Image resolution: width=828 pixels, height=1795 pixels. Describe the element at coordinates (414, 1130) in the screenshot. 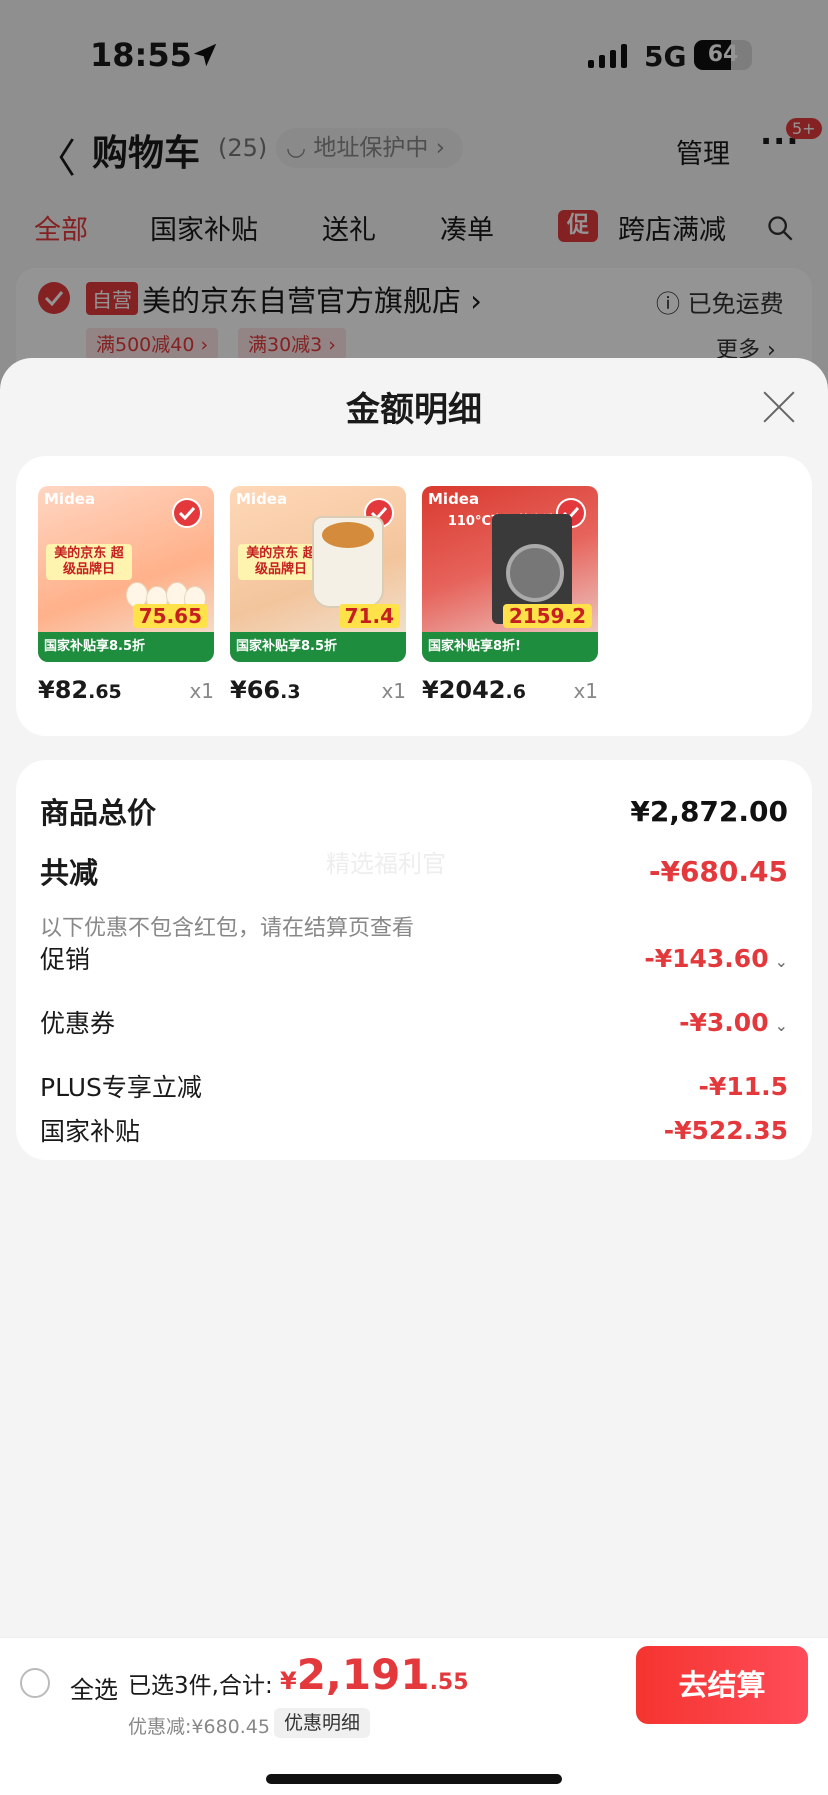

I see `national-subsidy-row: 国家补贴 -¥522.35` at that location.